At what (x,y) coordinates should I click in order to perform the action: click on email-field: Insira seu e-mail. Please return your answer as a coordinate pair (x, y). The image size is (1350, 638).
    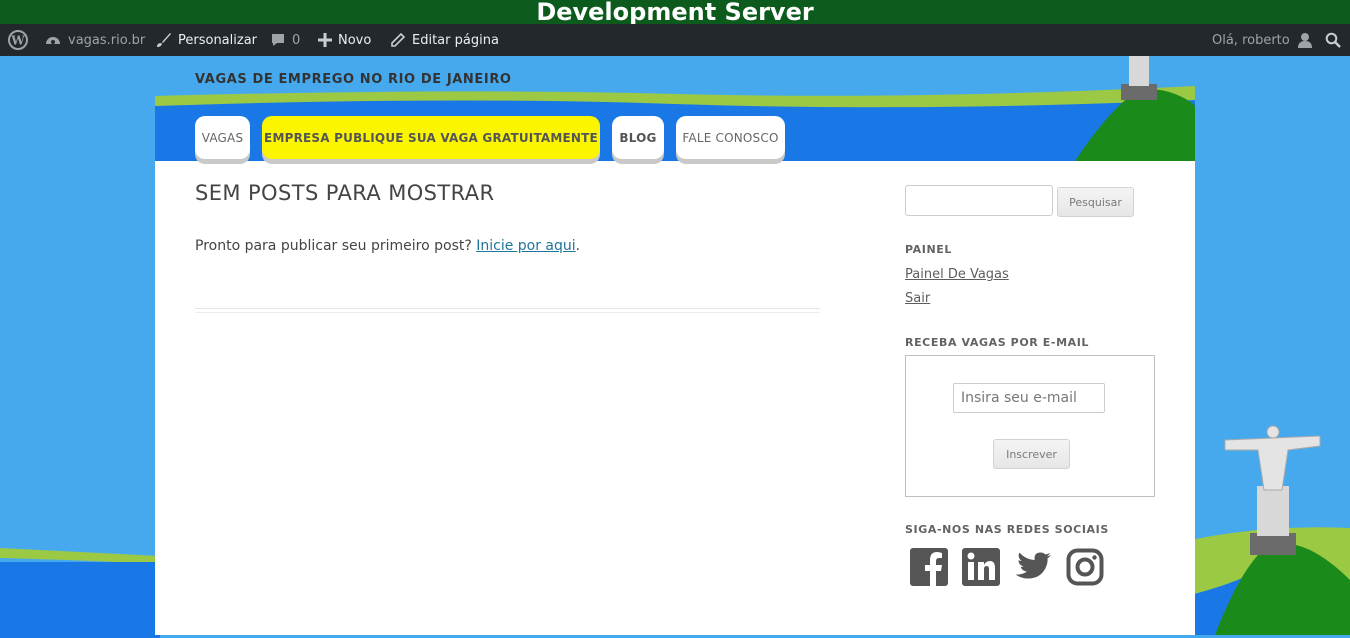
    Looking at the image, I should click on (1029, 398).